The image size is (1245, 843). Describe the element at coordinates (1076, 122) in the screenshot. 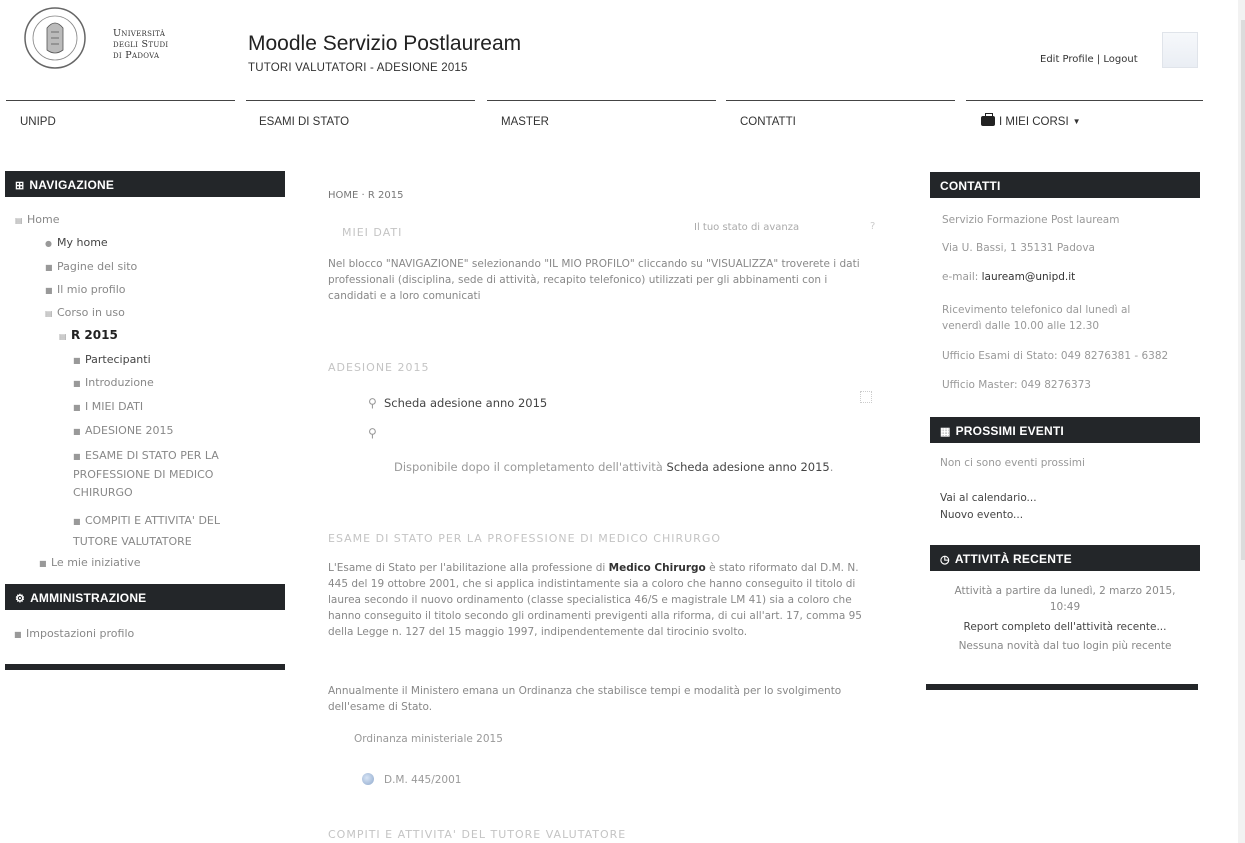

I see `caret-down-icon: ▼` at that location.